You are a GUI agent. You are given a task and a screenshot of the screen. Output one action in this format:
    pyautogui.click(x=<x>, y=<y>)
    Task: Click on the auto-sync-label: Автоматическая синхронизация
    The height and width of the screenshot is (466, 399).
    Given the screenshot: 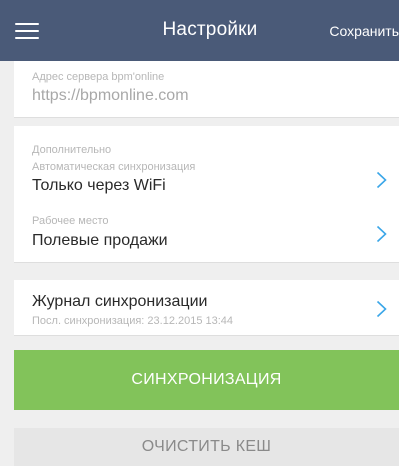 What is the action you would take?
    pyautogui.click(x=114, y=167)
    